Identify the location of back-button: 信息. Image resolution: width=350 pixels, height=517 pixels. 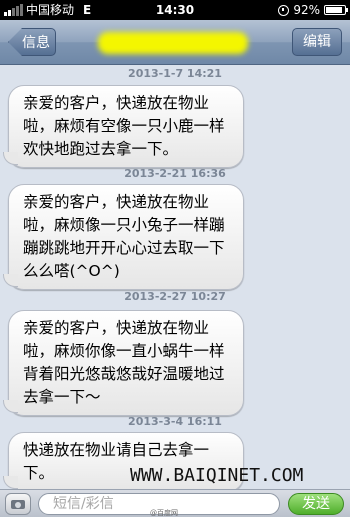
(32, 42).